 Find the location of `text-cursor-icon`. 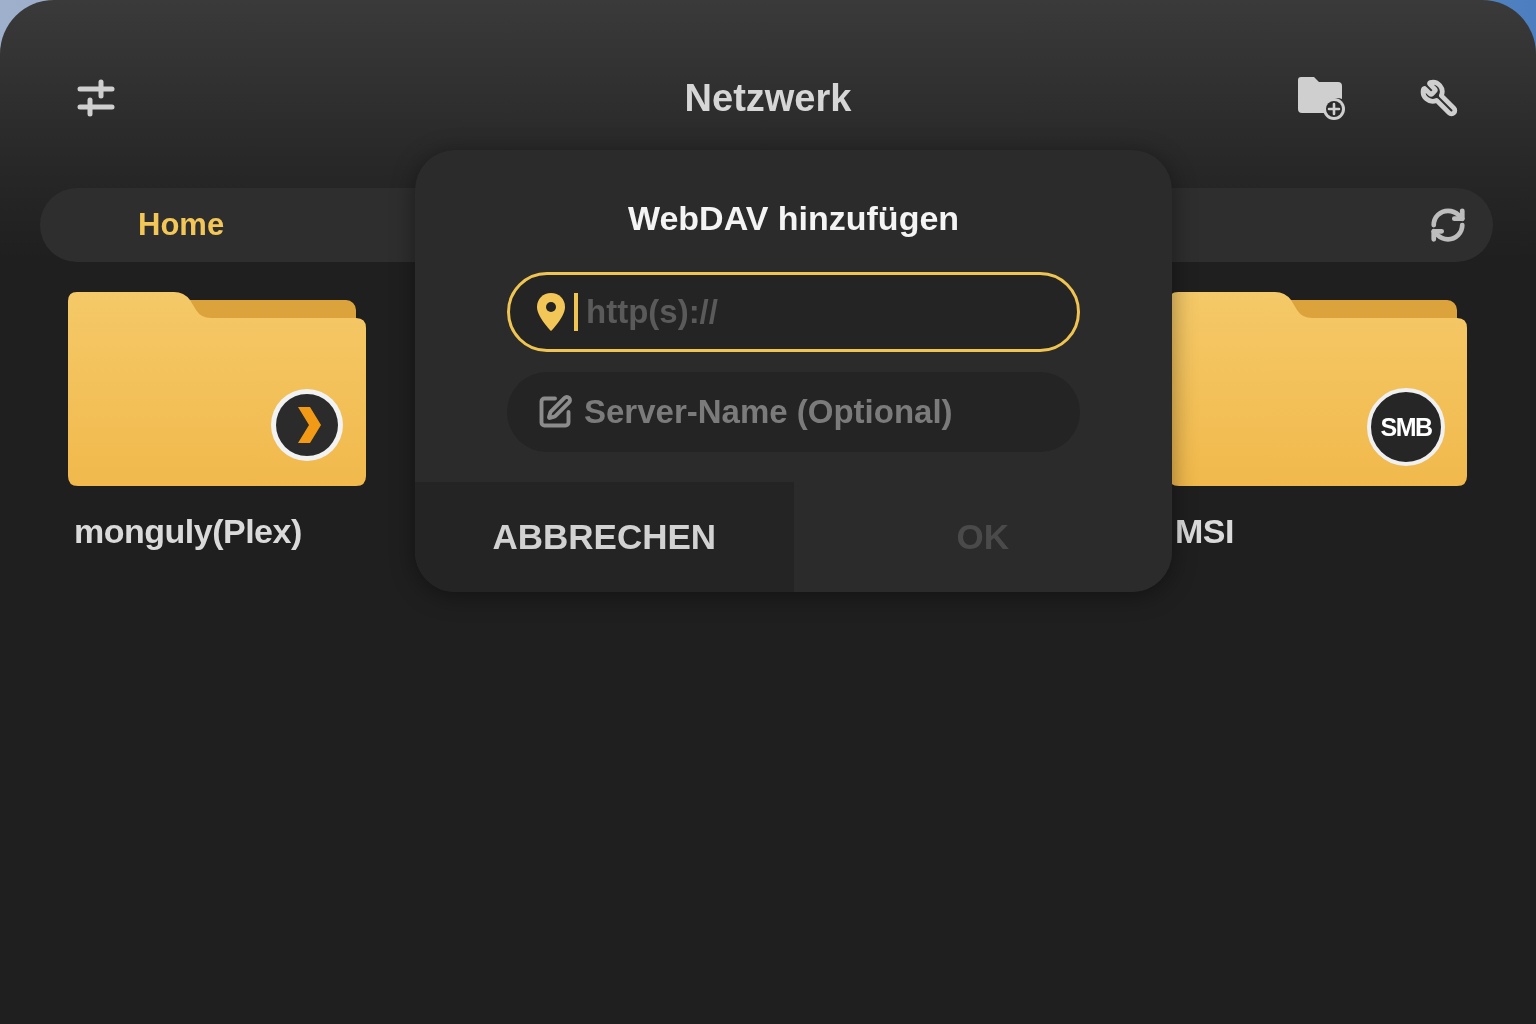

text-cursor-icon is located at coordinates (576, 312).